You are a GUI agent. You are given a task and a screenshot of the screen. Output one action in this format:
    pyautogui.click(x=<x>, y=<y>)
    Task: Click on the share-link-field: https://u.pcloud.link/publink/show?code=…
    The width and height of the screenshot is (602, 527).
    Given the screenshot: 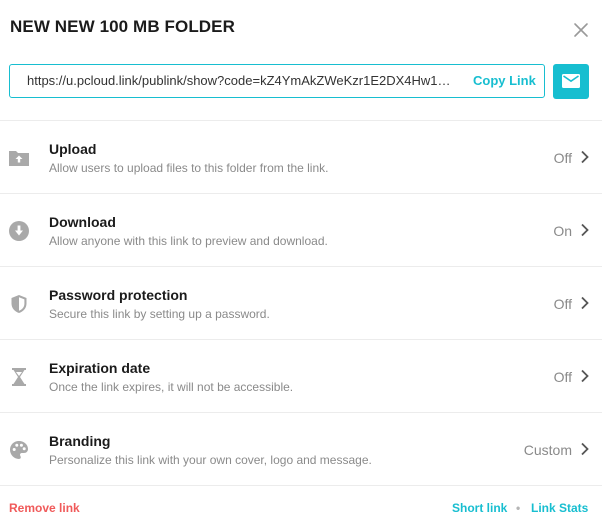 What is the action you would take?
    pyautogui.click(x=277, y=81)
    